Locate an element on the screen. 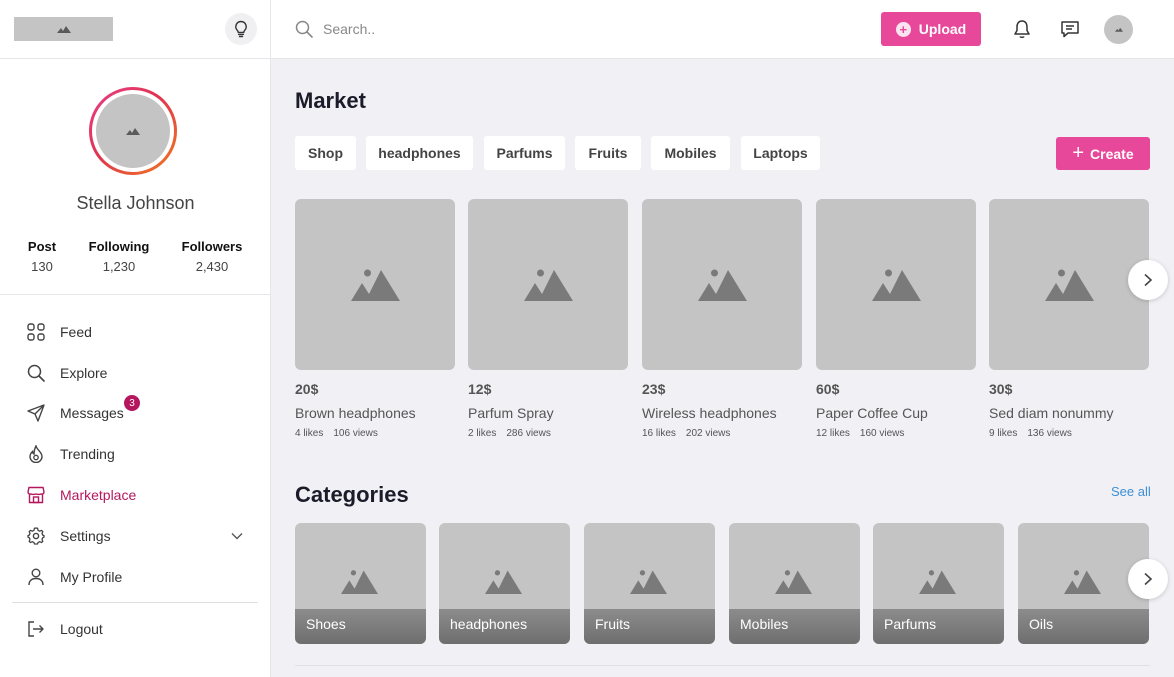  product-card: 12$ Parfum Spray 2 likes 286 views is located at coordinates (548, 319).